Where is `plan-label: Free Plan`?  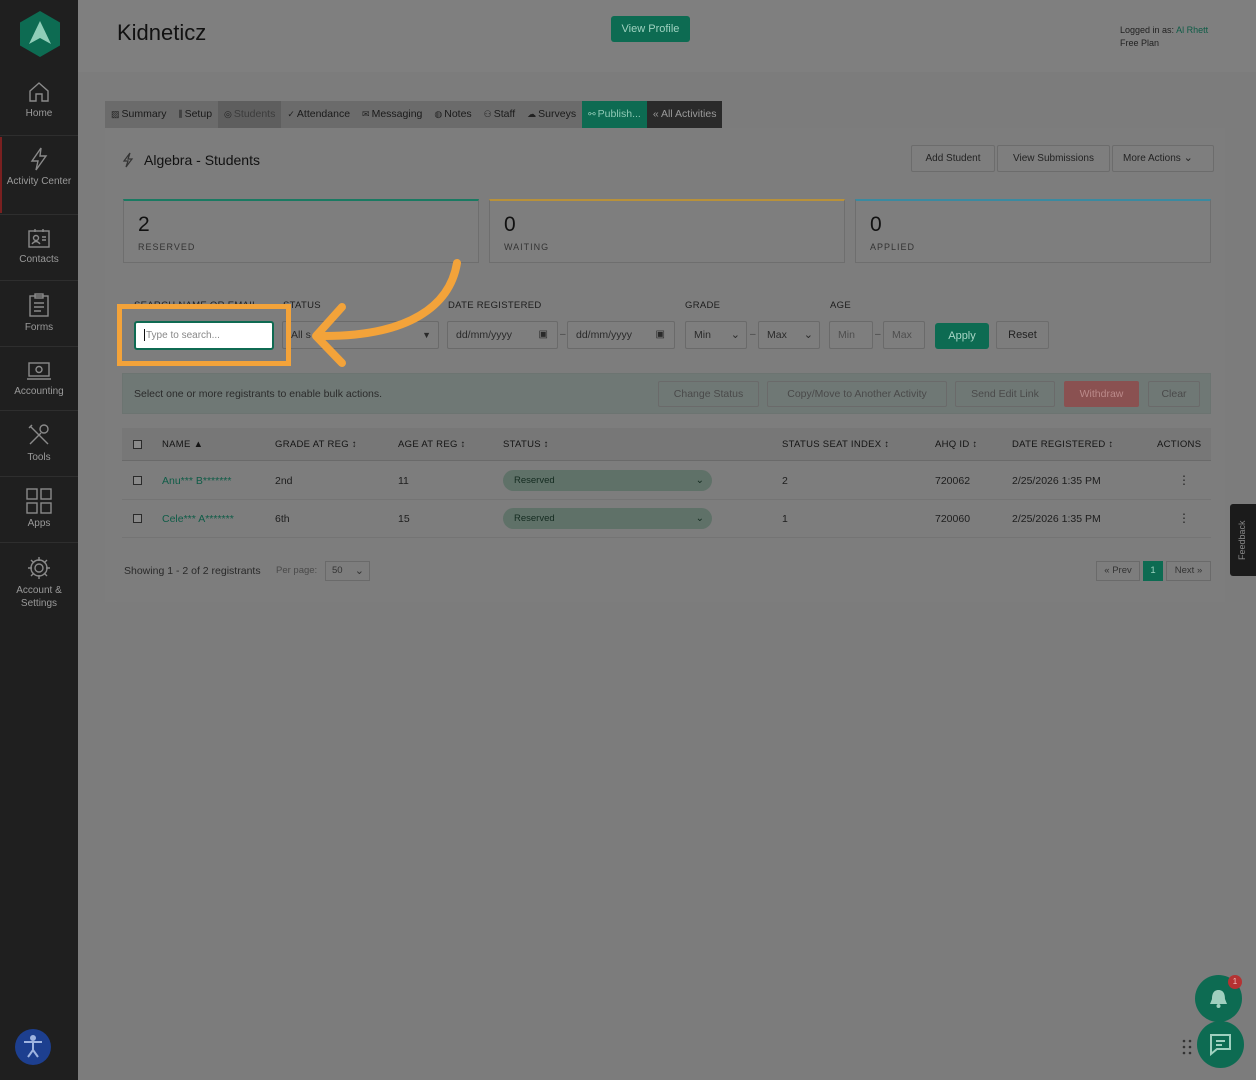 plan-label: Free Plan is located at coordinates (1140, 43).